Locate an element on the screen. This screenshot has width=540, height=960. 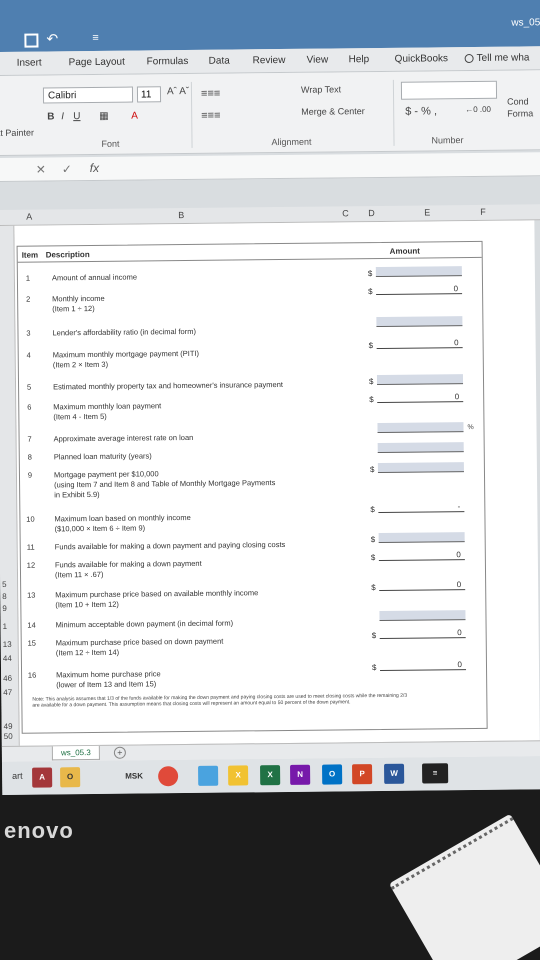
item-formula: (Item 4 - Item 5) is located at coordinates (80, 416).